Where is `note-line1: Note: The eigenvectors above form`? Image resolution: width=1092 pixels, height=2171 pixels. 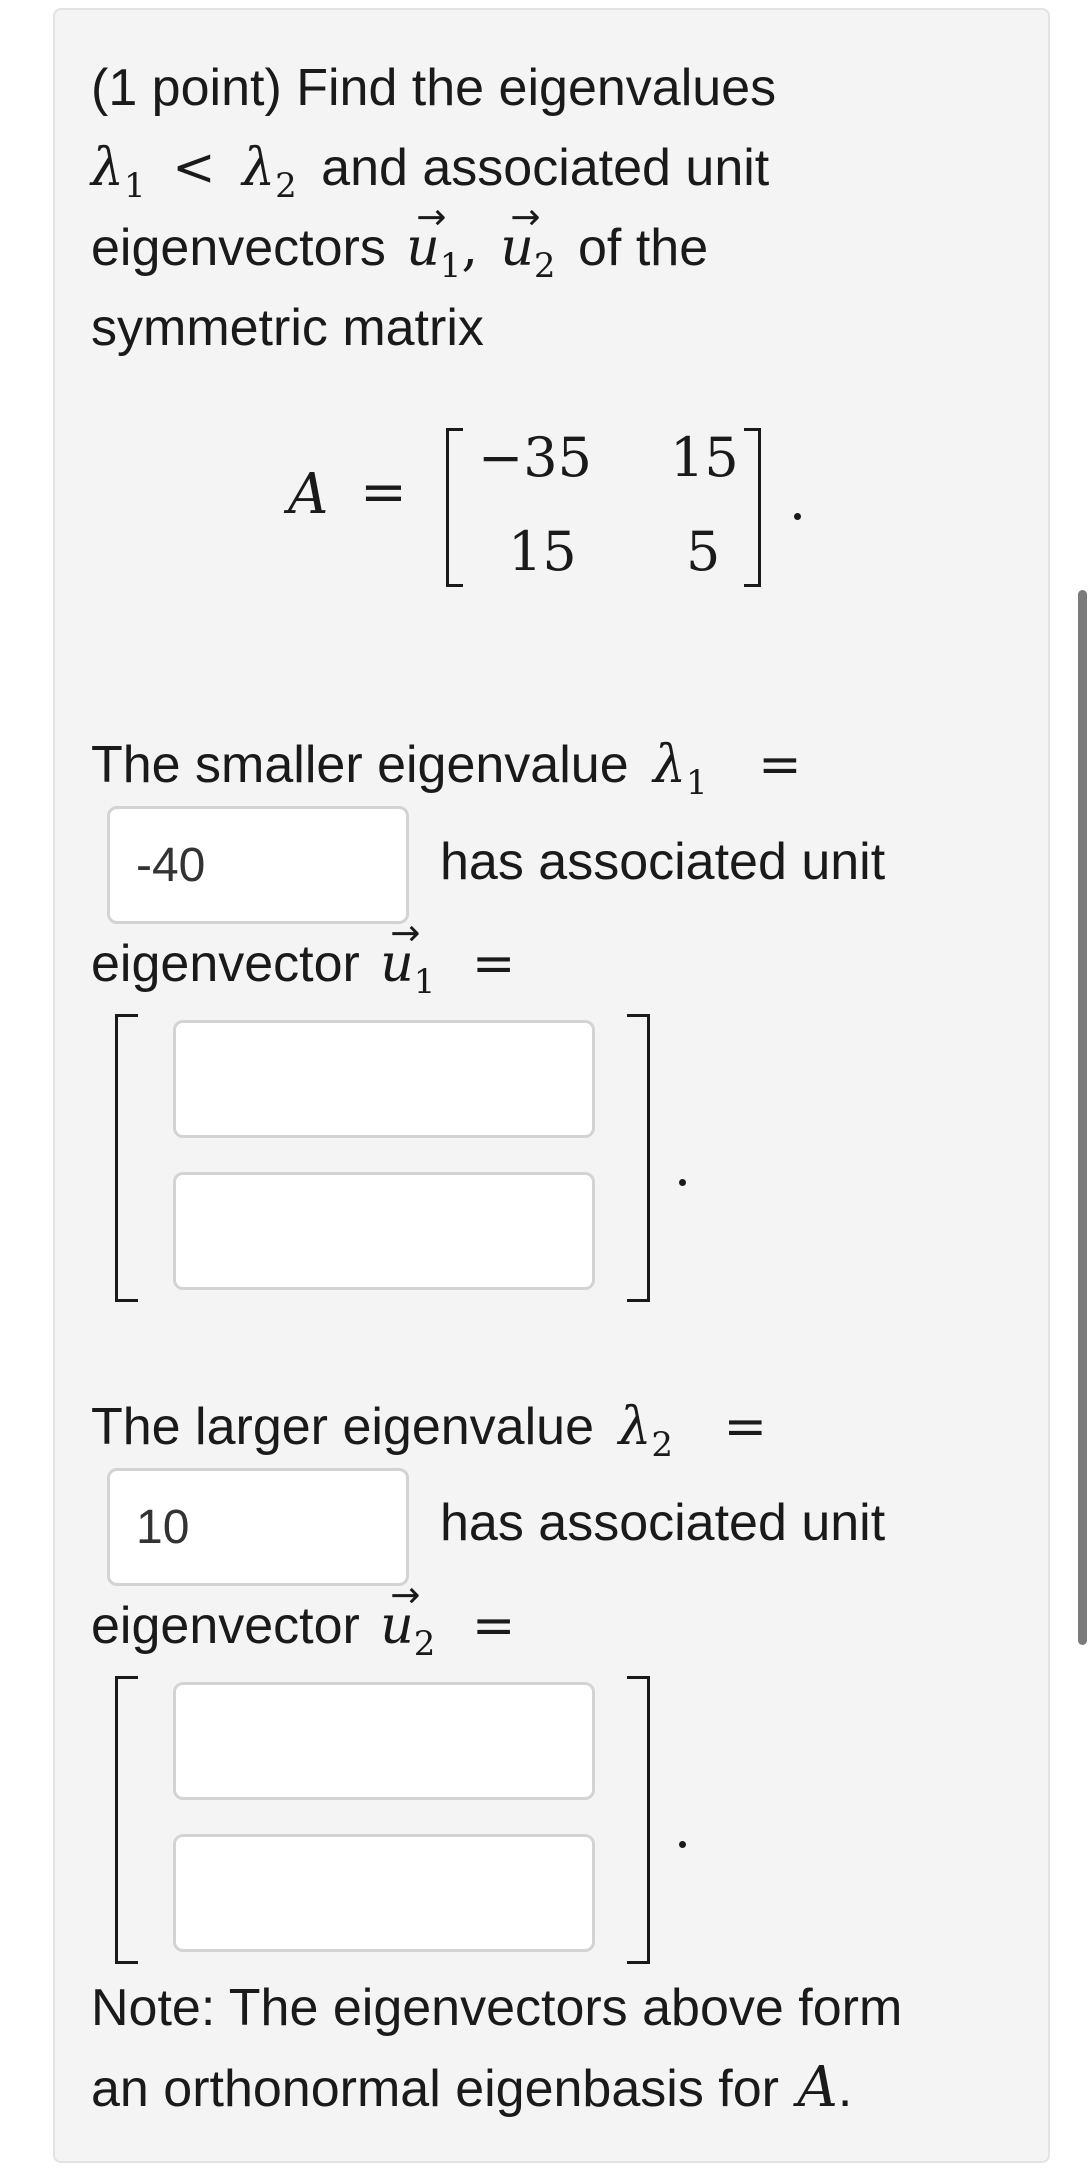
note-line1: Note: The eigenvectors above form is located at coordinates (497, 2008).